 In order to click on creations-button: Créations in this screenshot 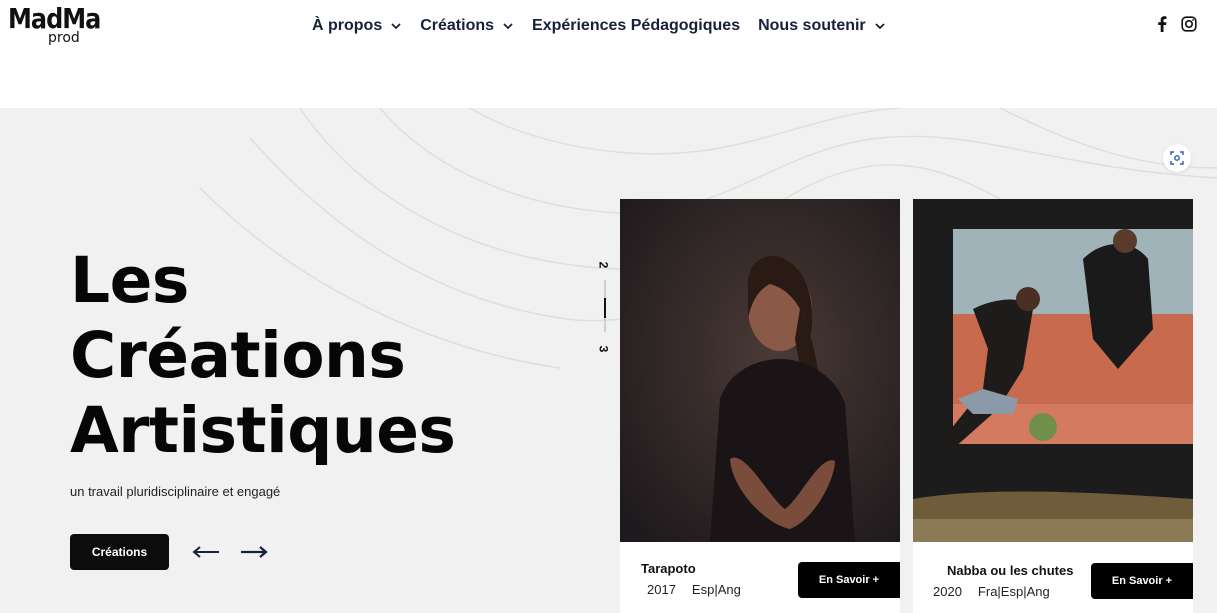, I will do `click(119, 552)`.